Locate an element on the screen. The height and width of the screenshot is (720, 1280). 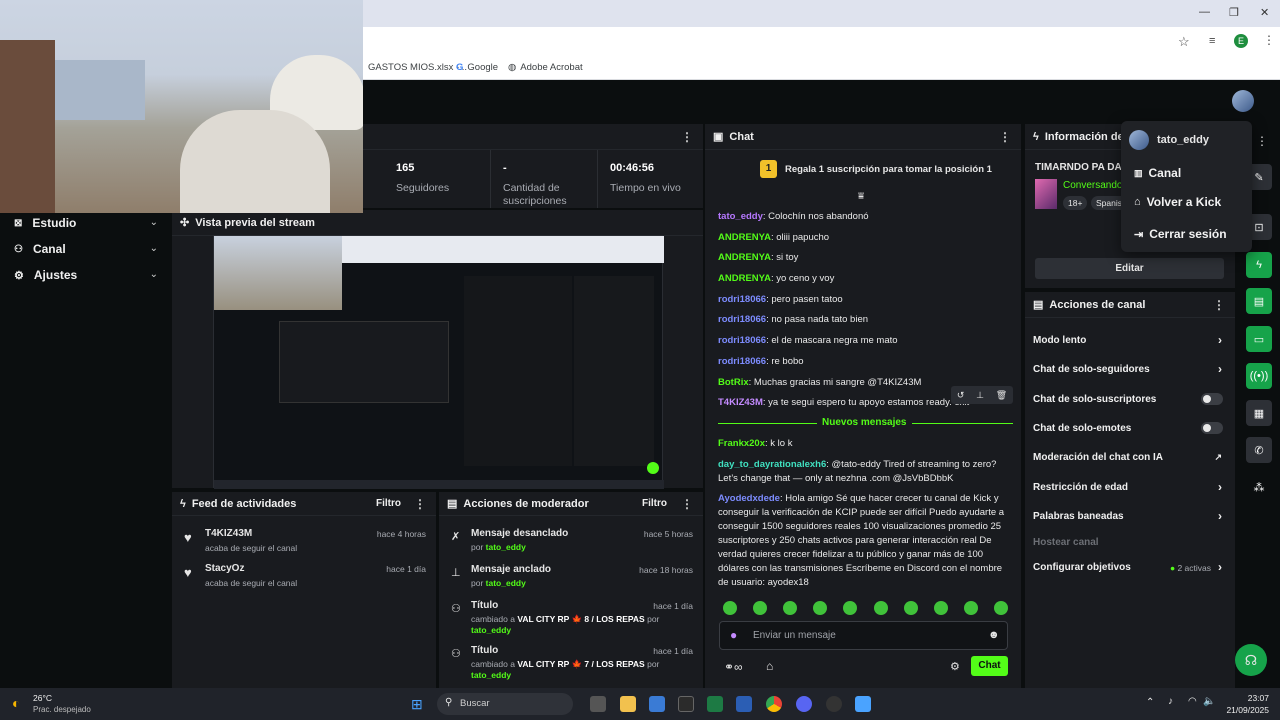
store-icon: ⌂ is located at coordinates (769, 666).